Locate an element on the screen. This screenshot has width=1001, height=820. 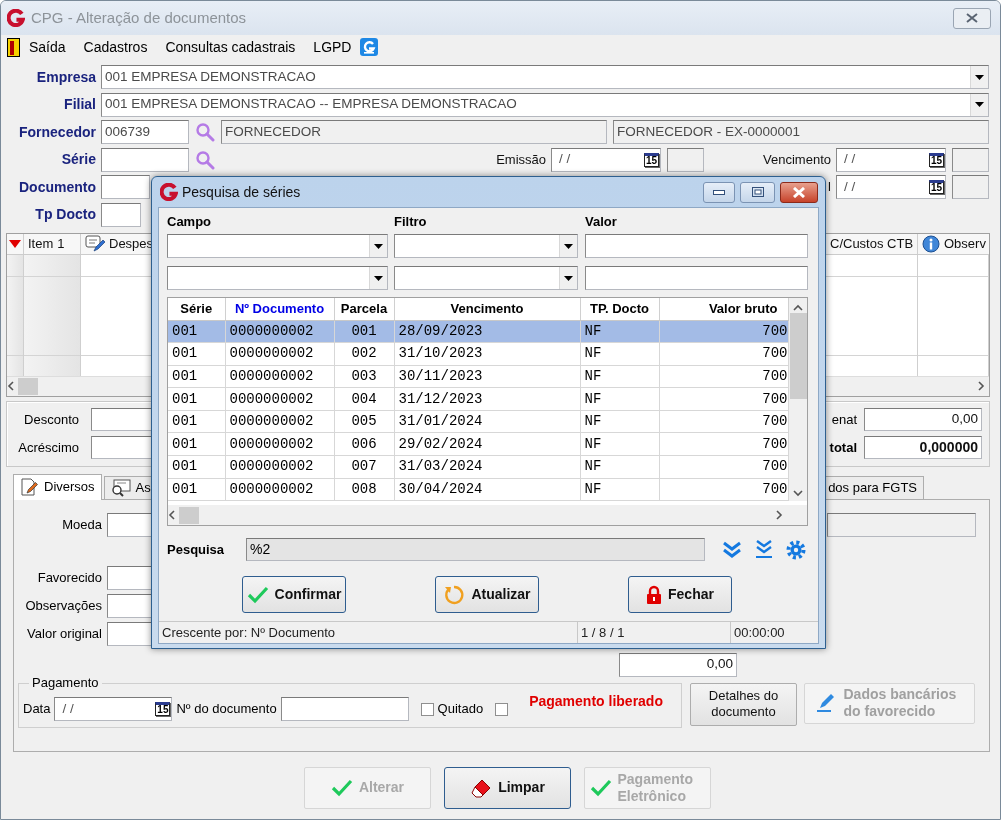
table-row: 001 0000000002 002 31/10/2023 NF 700 is located at coordinates (478, 354).